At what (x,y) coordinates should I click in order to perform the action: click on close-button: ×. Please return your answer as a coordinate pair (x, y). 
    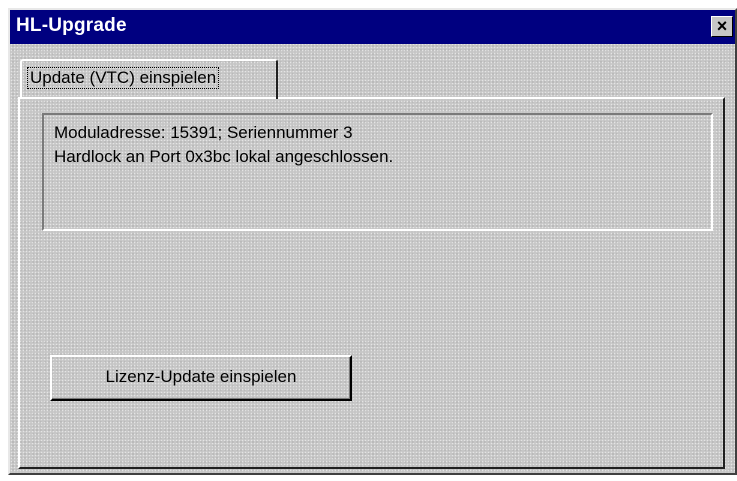
    Looking at the image, I should click on (722, 26).